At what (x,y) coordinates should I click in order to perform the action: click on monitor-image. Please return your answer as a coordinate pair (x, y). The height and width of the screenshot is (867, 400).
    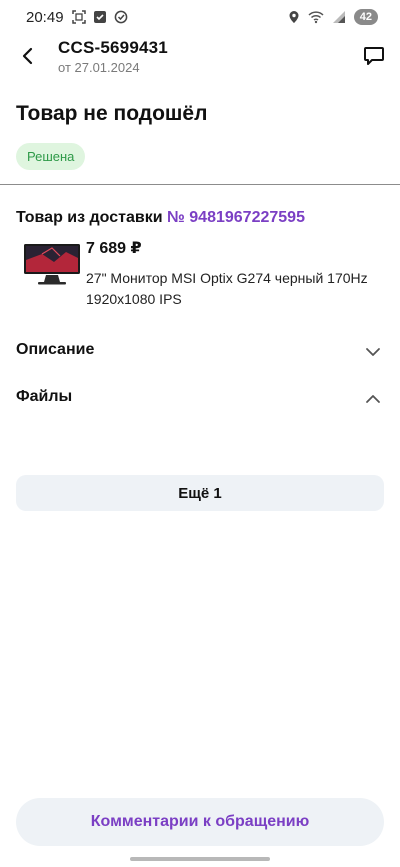
    Looking at the image, I should click on (52, 264).